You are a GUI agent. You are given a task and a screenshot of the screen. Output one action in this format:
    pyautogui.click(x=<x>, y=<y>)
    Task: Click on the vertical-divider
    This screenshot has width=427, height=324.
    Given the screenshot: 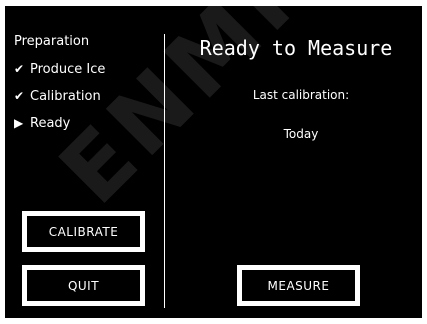 What is the action you would take?
    pyautogui.click(x=164, y=171)
    